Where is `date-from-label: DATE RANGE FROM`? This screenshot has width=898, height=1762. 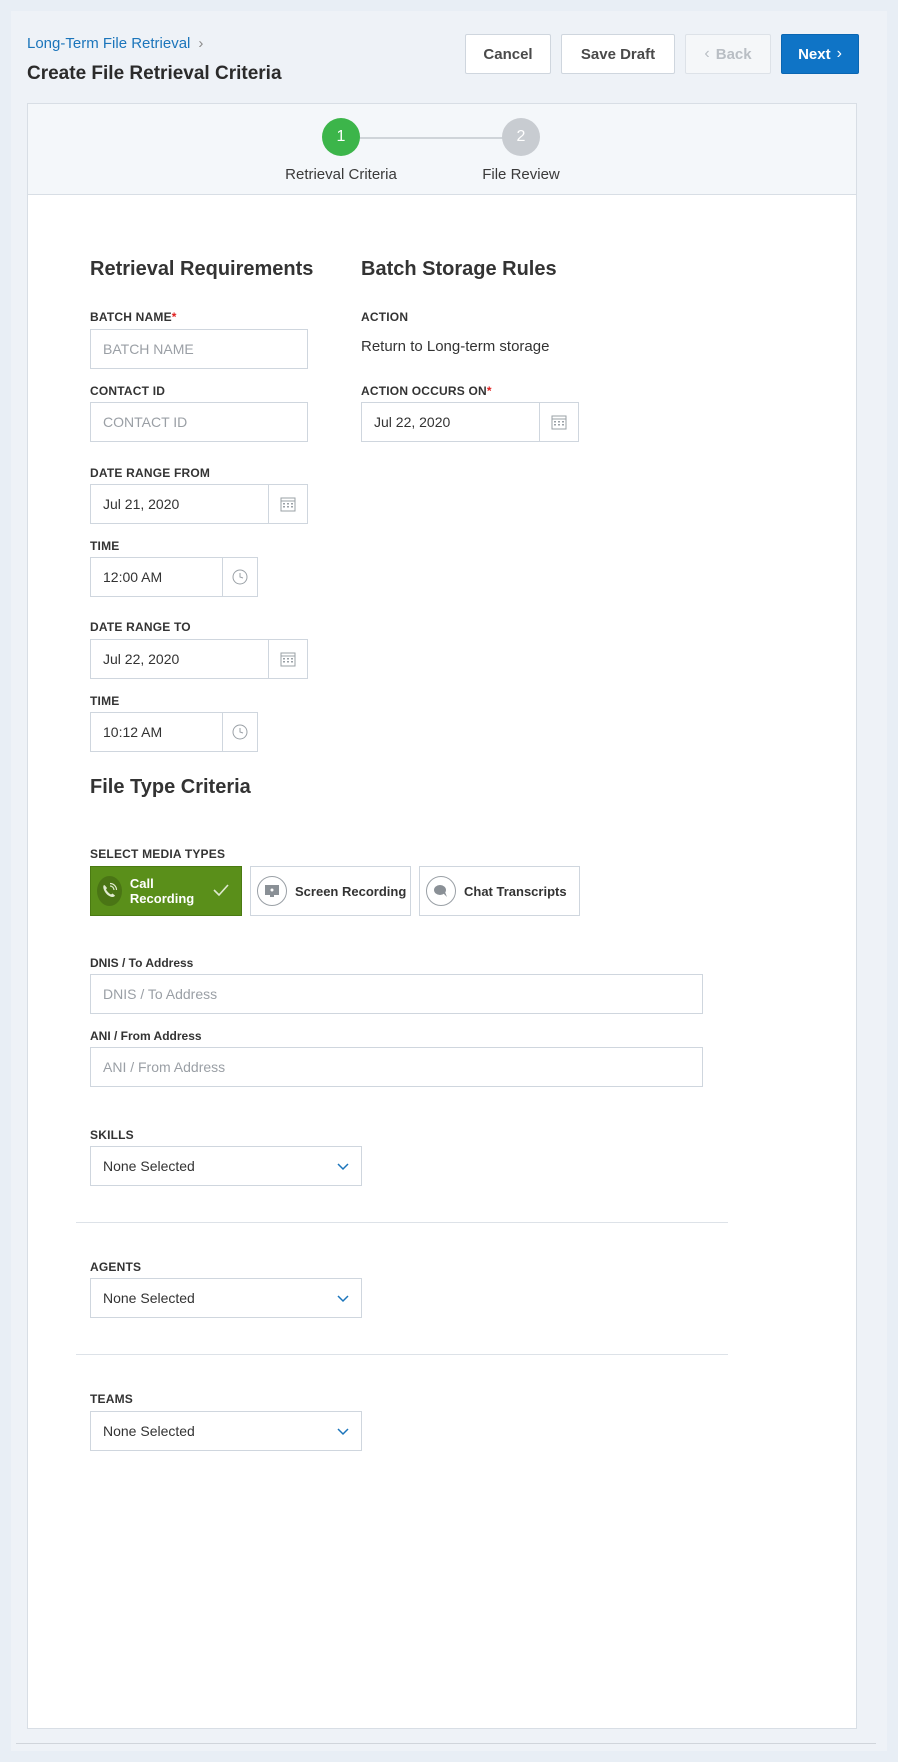
date-from-label: DATE RANGE FROM is located at coordinates (150, 473).